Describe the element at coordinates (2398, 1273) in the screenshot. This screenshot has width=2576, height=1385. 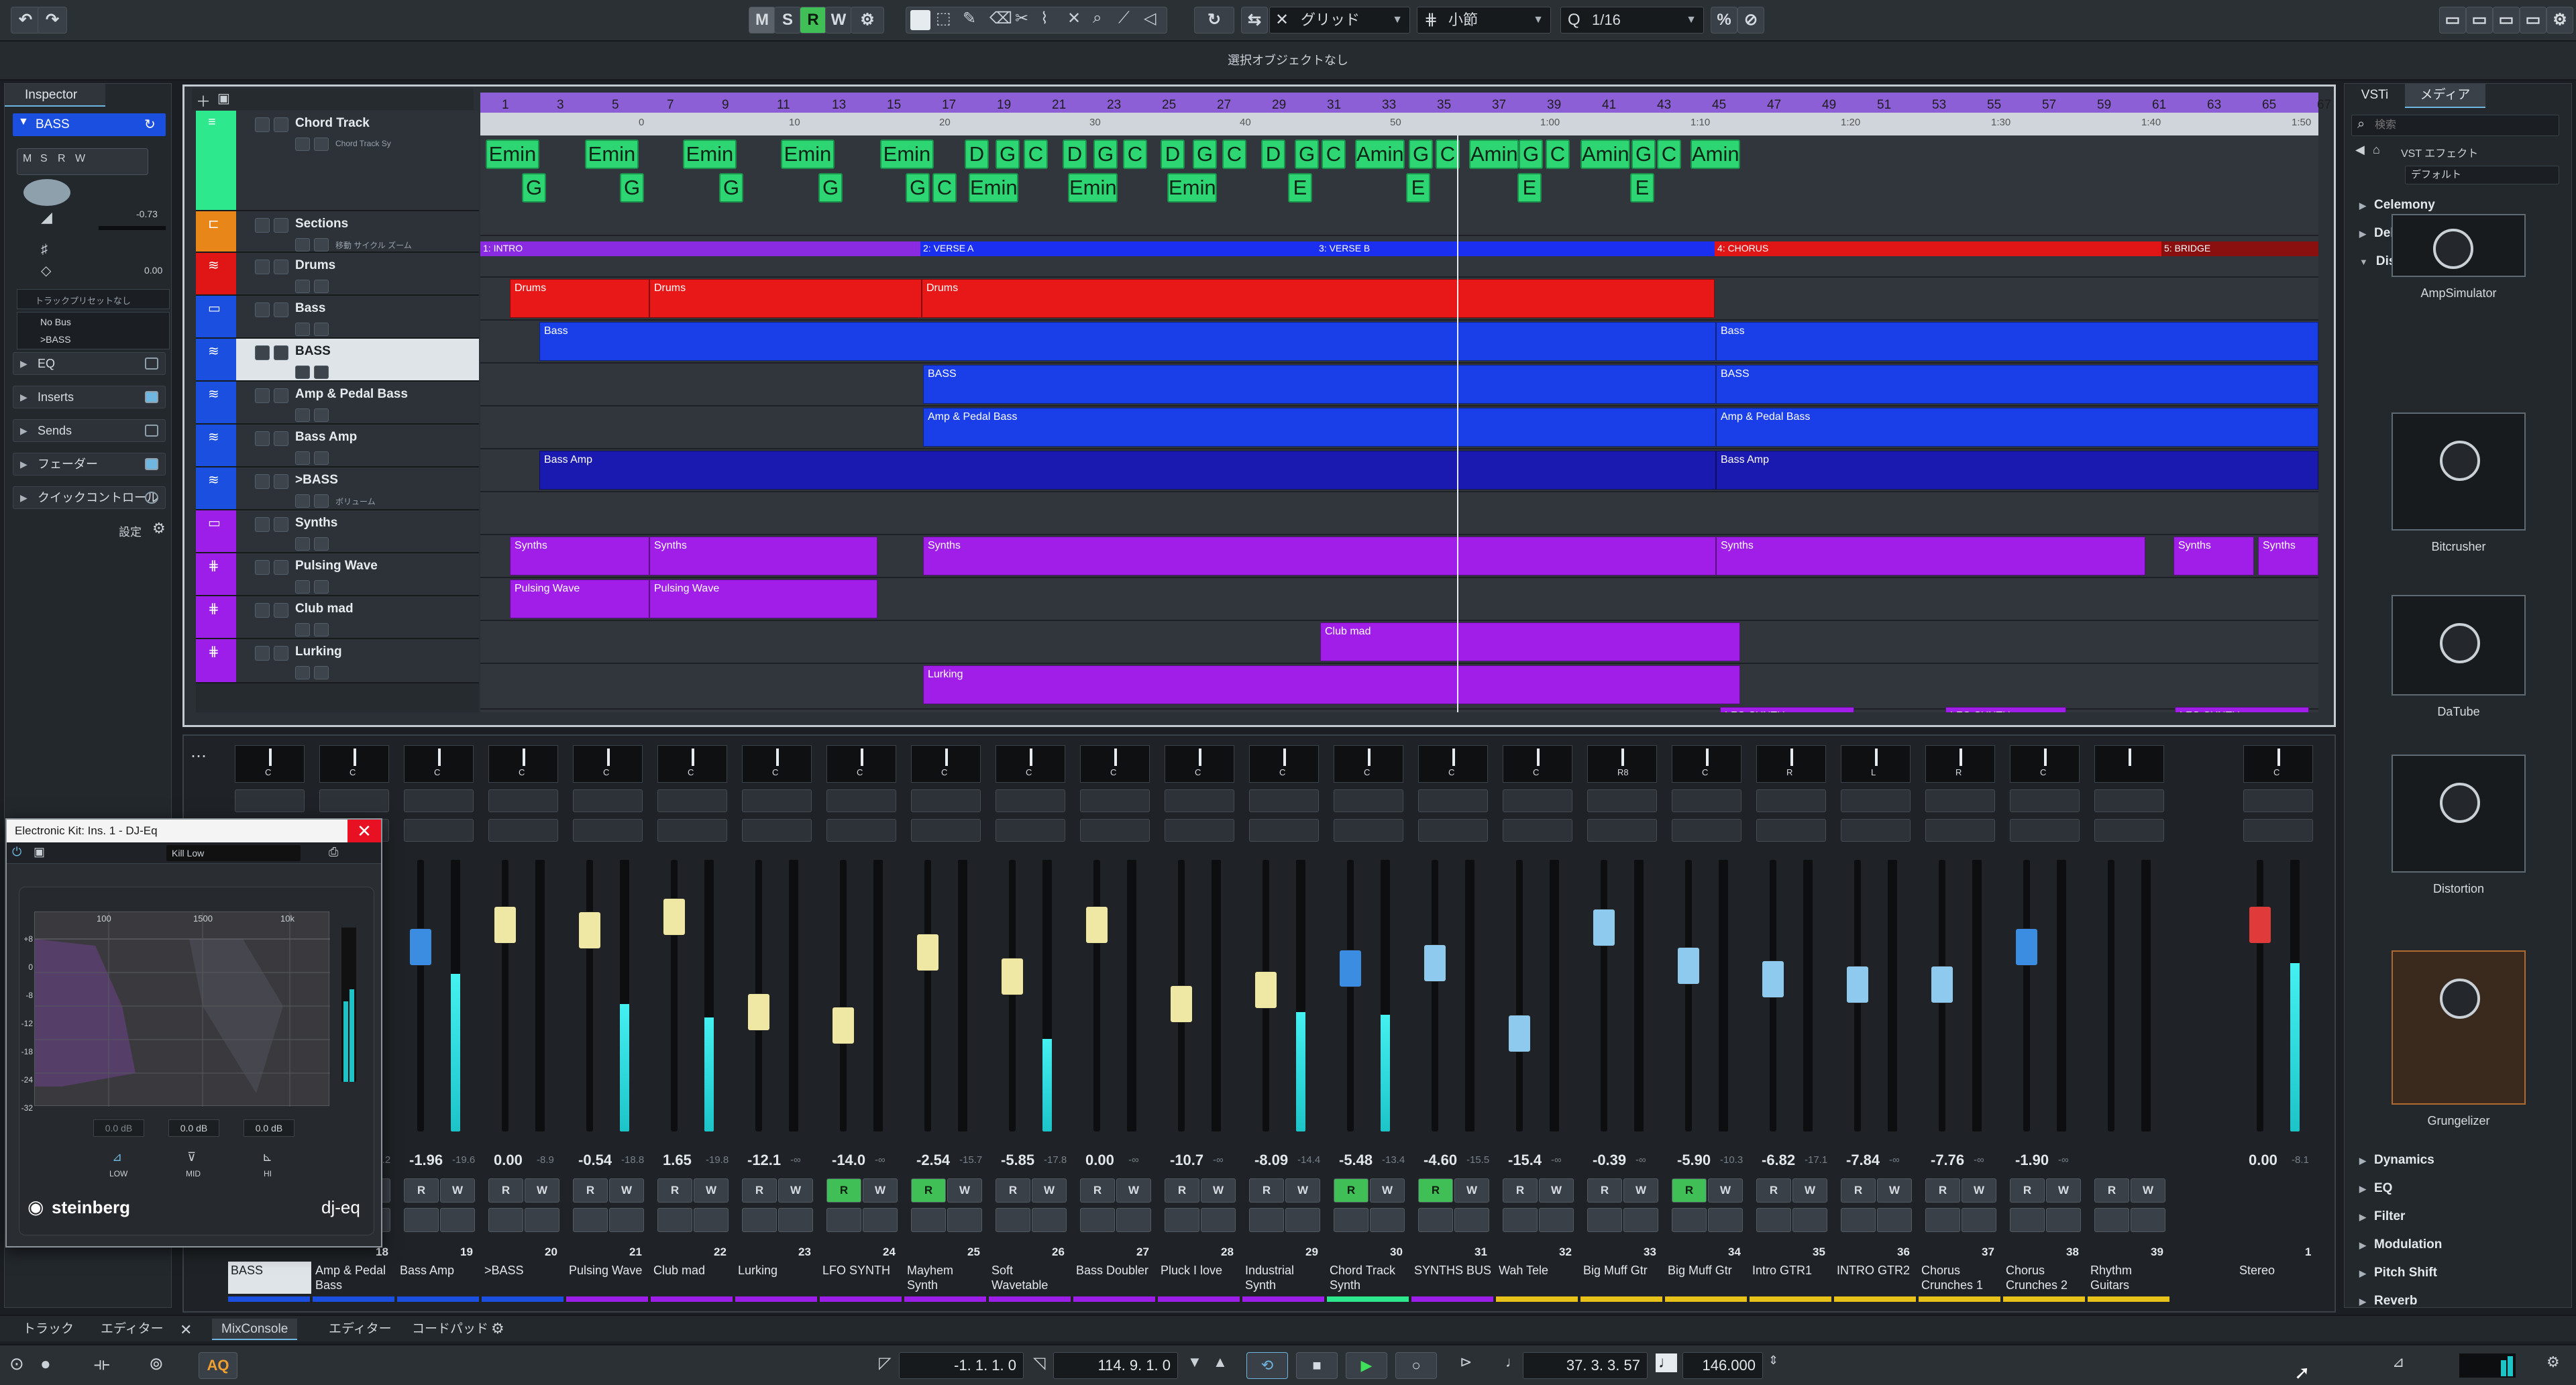
I see `media-category: ▶ Pitch Shift` at that location.